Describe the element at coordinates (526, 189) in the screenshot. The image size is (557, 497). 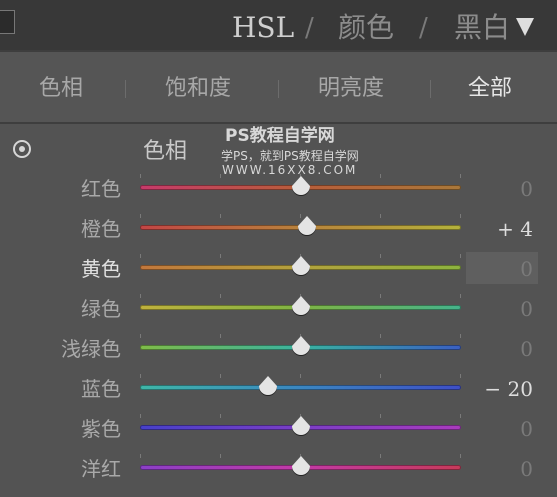
I see `slider-value-red: 0` at that location.